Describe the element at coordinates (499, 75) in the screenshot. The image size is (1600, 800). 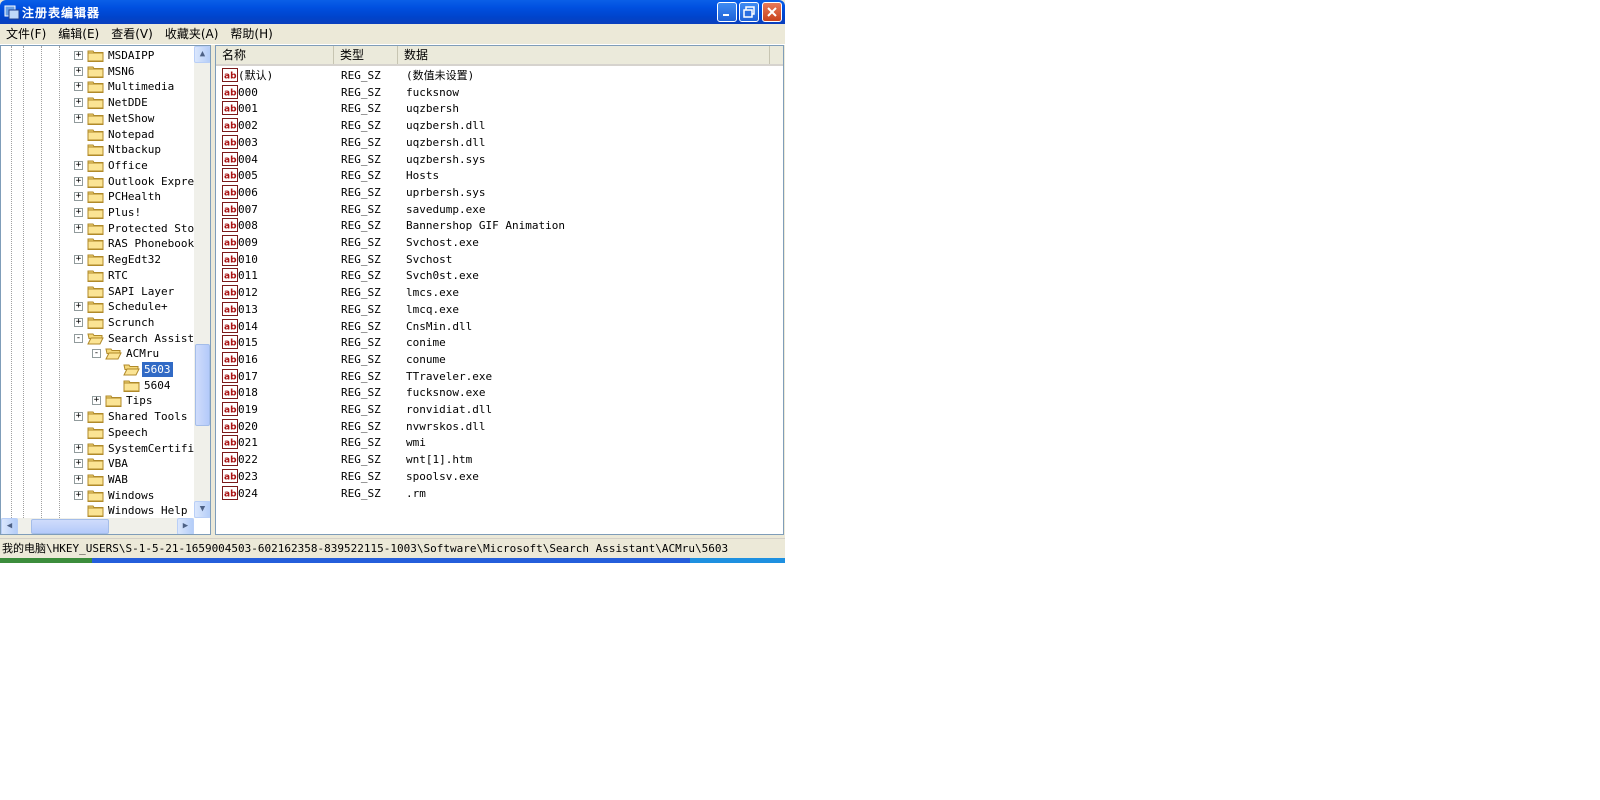
I see `value-row: ab (默认) REG_SZ (数值未设置)` at that location.